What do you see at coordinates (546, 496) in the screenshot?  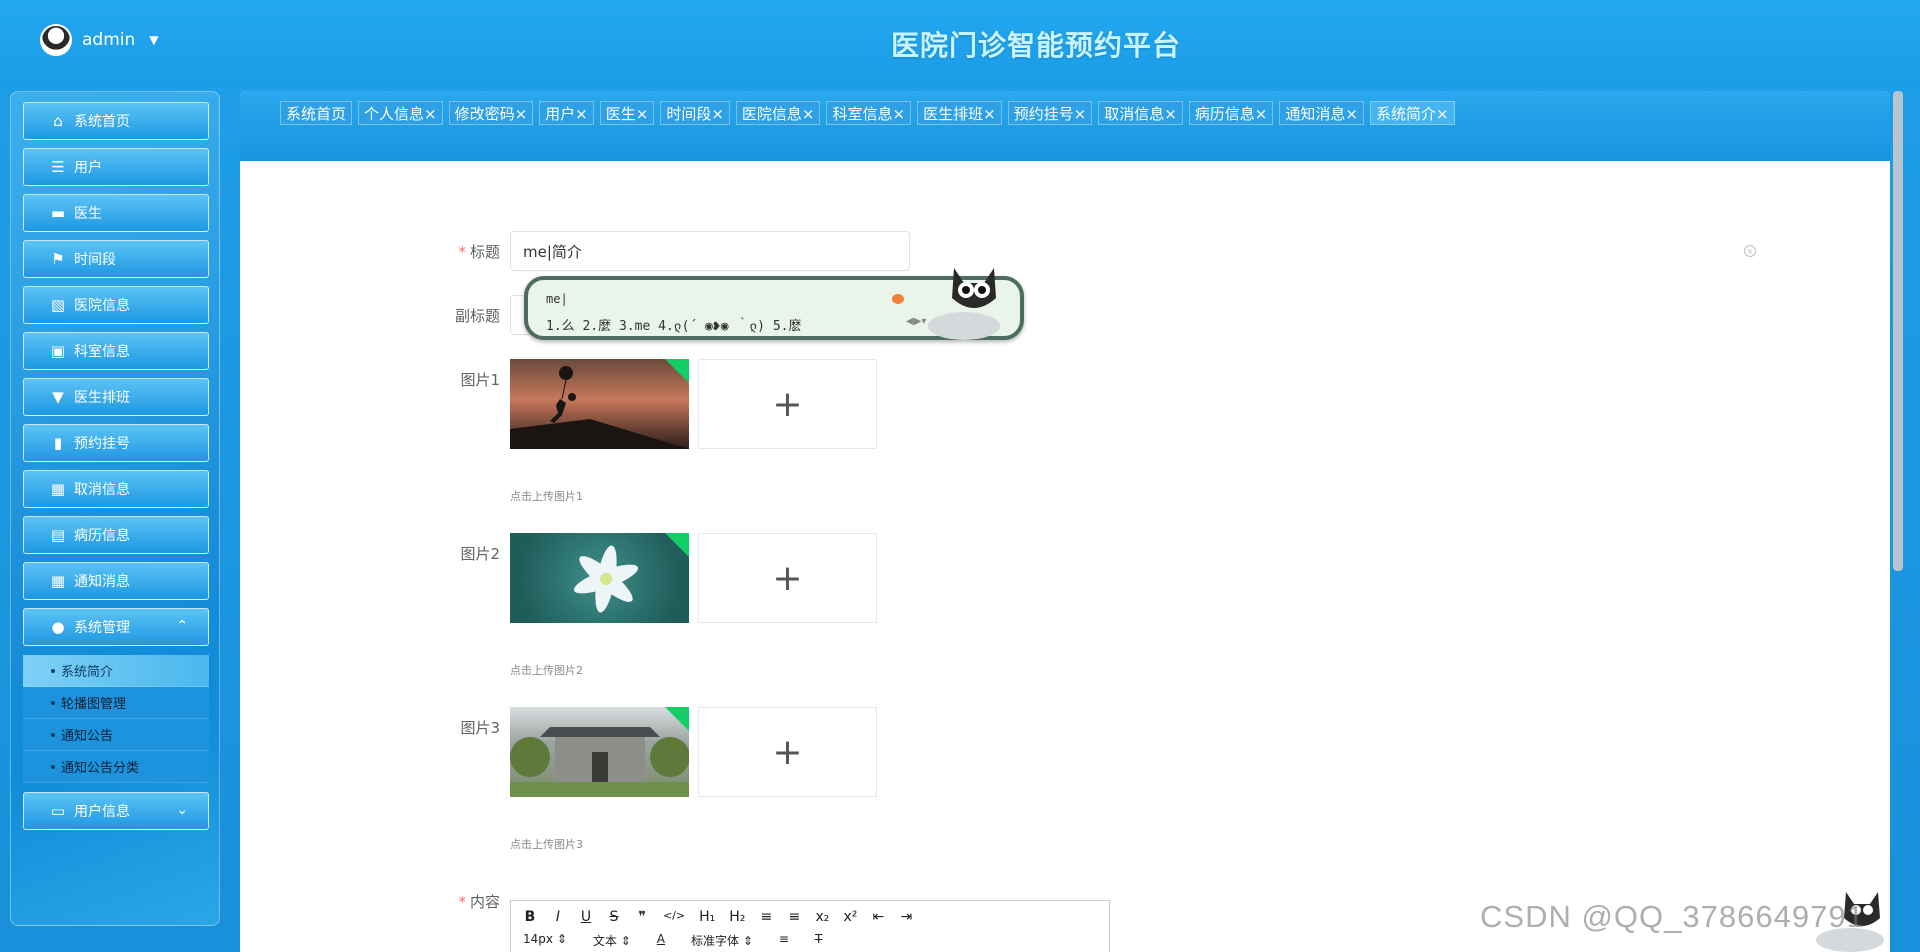 I see `image1-hint: 点击上传图片1` at bounding box center [546, 496].